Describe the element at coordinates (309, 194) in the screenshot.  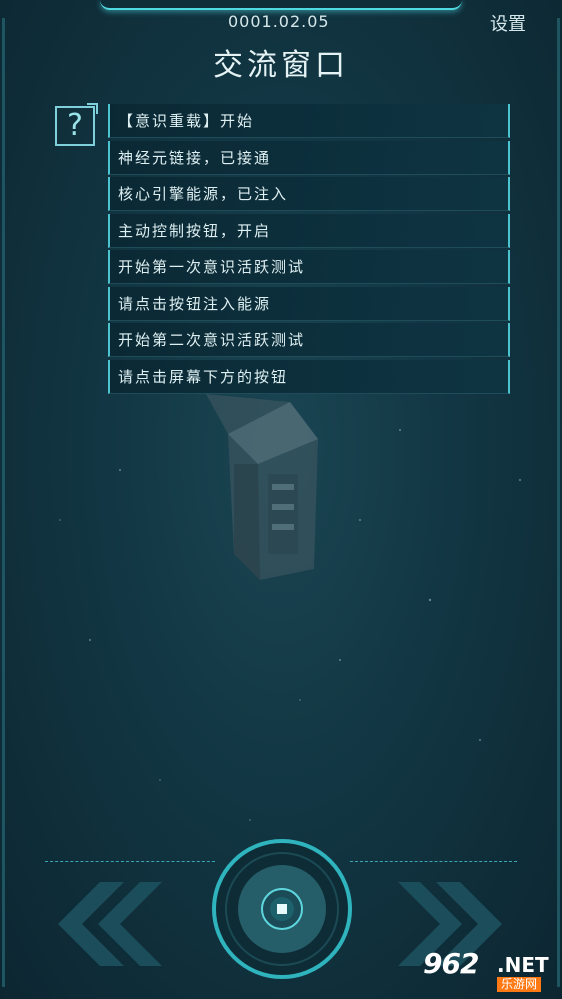
I see `message-row: 核心引擎能源，已注入` at that location.